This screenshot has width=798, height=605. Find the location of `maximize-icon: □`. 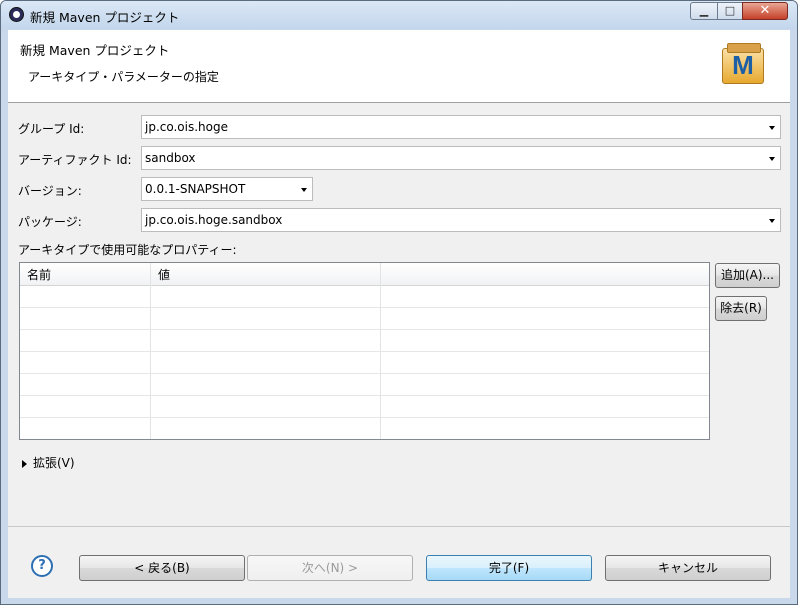

maximize-icon: □ is located at coordinates (730, 10).